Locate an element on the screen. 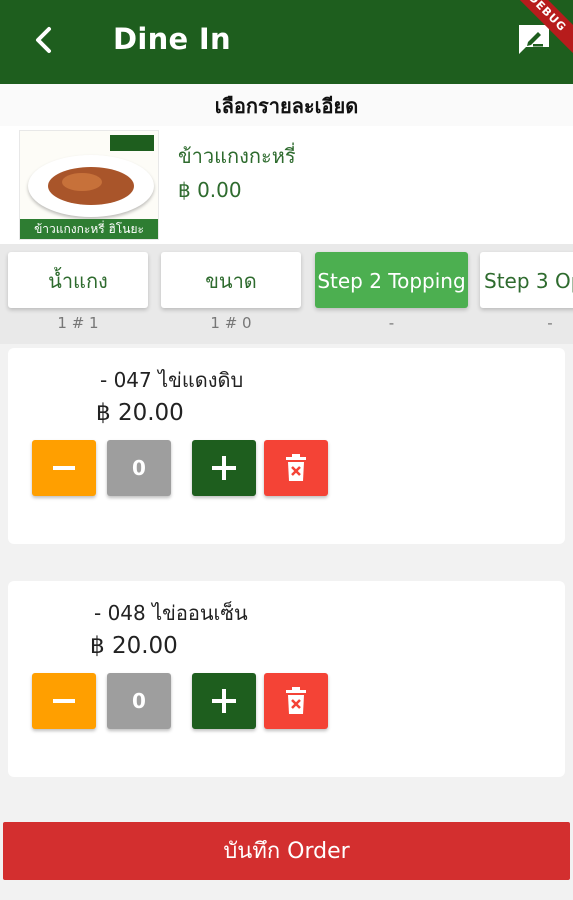 This screenshot has height=900, width=573. topping-name: - 048 ไข่ออนเซ็น is located at coordinates (171, 613).